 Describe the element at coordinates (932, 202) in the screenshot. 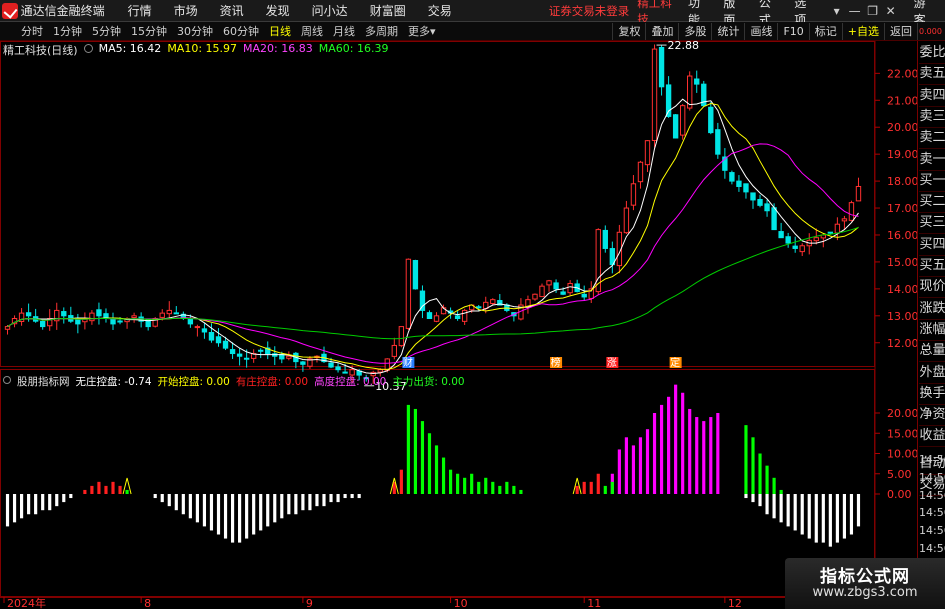

I see `side-panel-item-7: 买二` at that location.